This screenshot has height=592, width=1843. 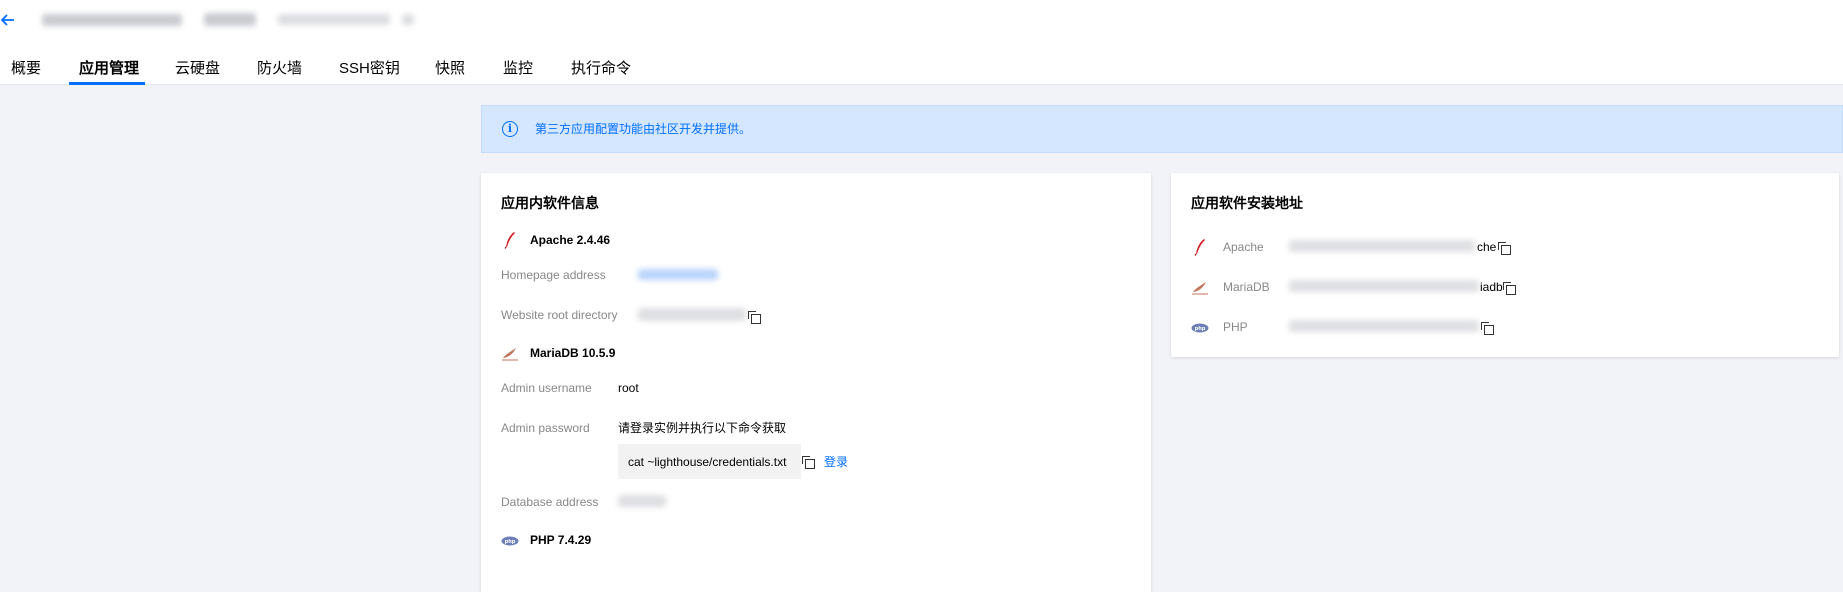 What do you see at coordinates (109, 70) in the screenshot?
I see `tab-app-management: 应用管理` at bounding box center [109, 70].